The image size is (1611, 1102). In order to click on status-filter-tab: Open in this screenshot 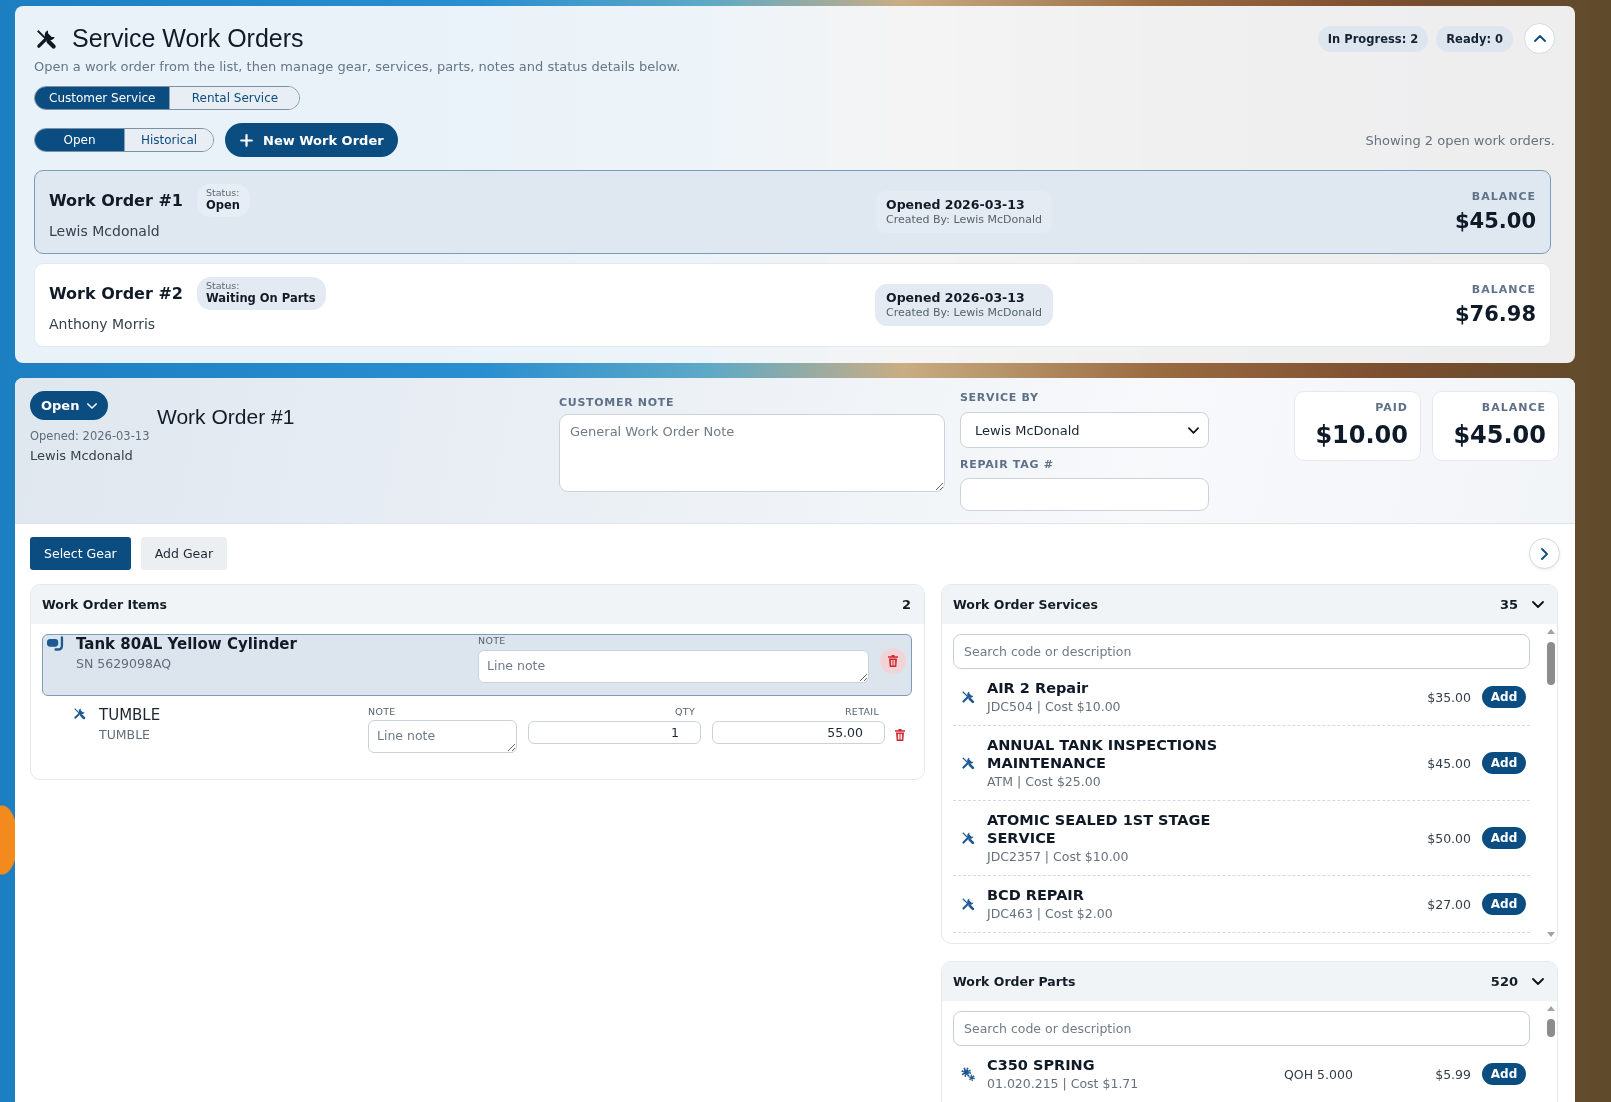, I will do `click(79, 140)`.